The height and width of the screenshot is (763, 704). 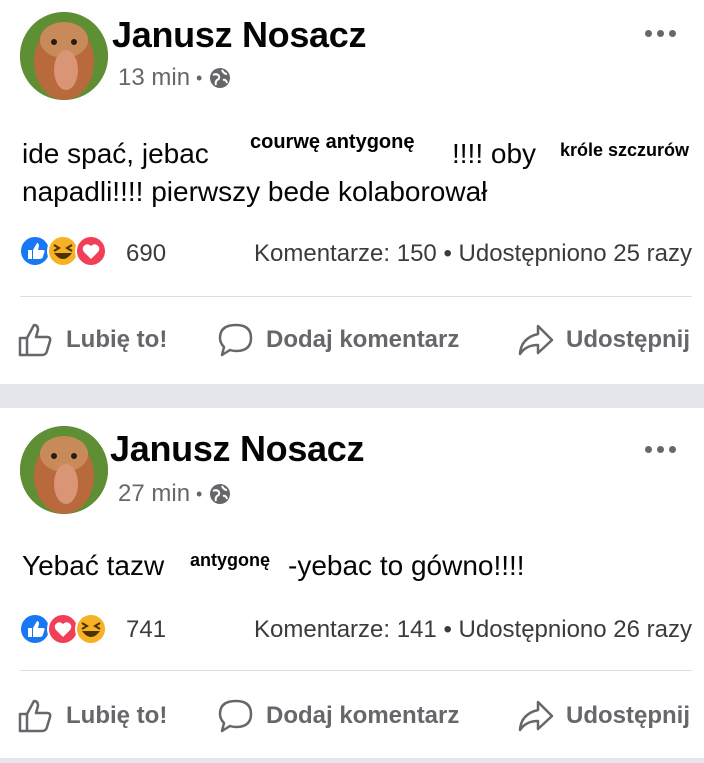 What do you see at coordinates (154, 494) in the screenshot?
I see `post-time: 27 min` at bounding box center [154, 494].